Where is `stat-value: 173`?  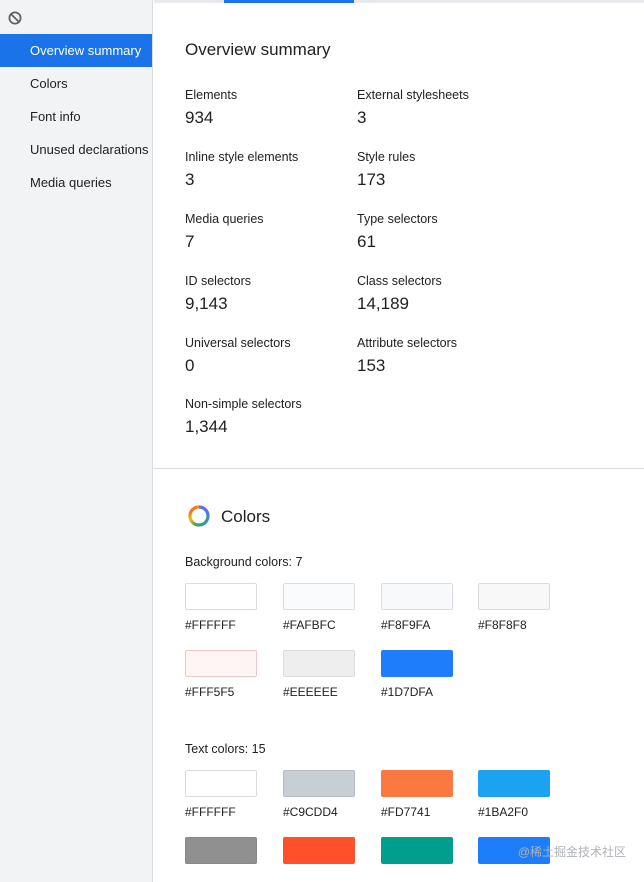 stat-value: 173 is located at coordinates (371, 179).